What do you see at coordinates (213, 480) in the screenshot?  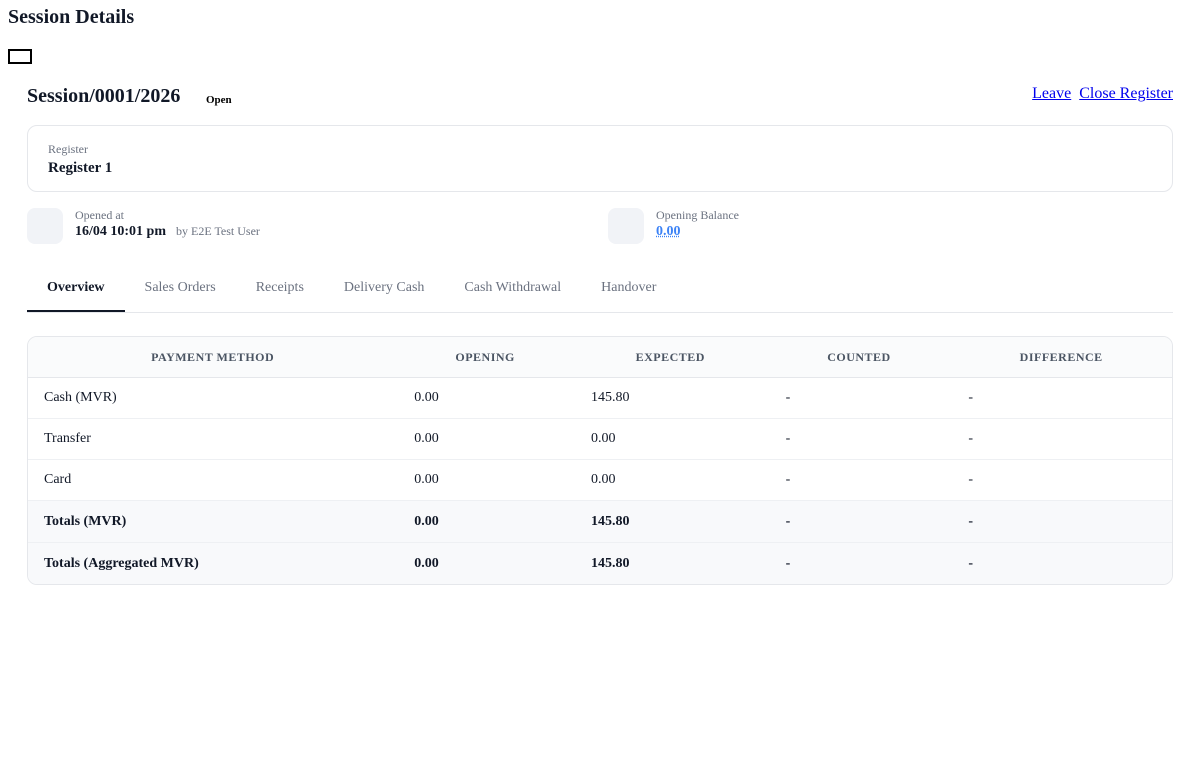 I see `cell-method: Card` at bounding box center [213, 480].